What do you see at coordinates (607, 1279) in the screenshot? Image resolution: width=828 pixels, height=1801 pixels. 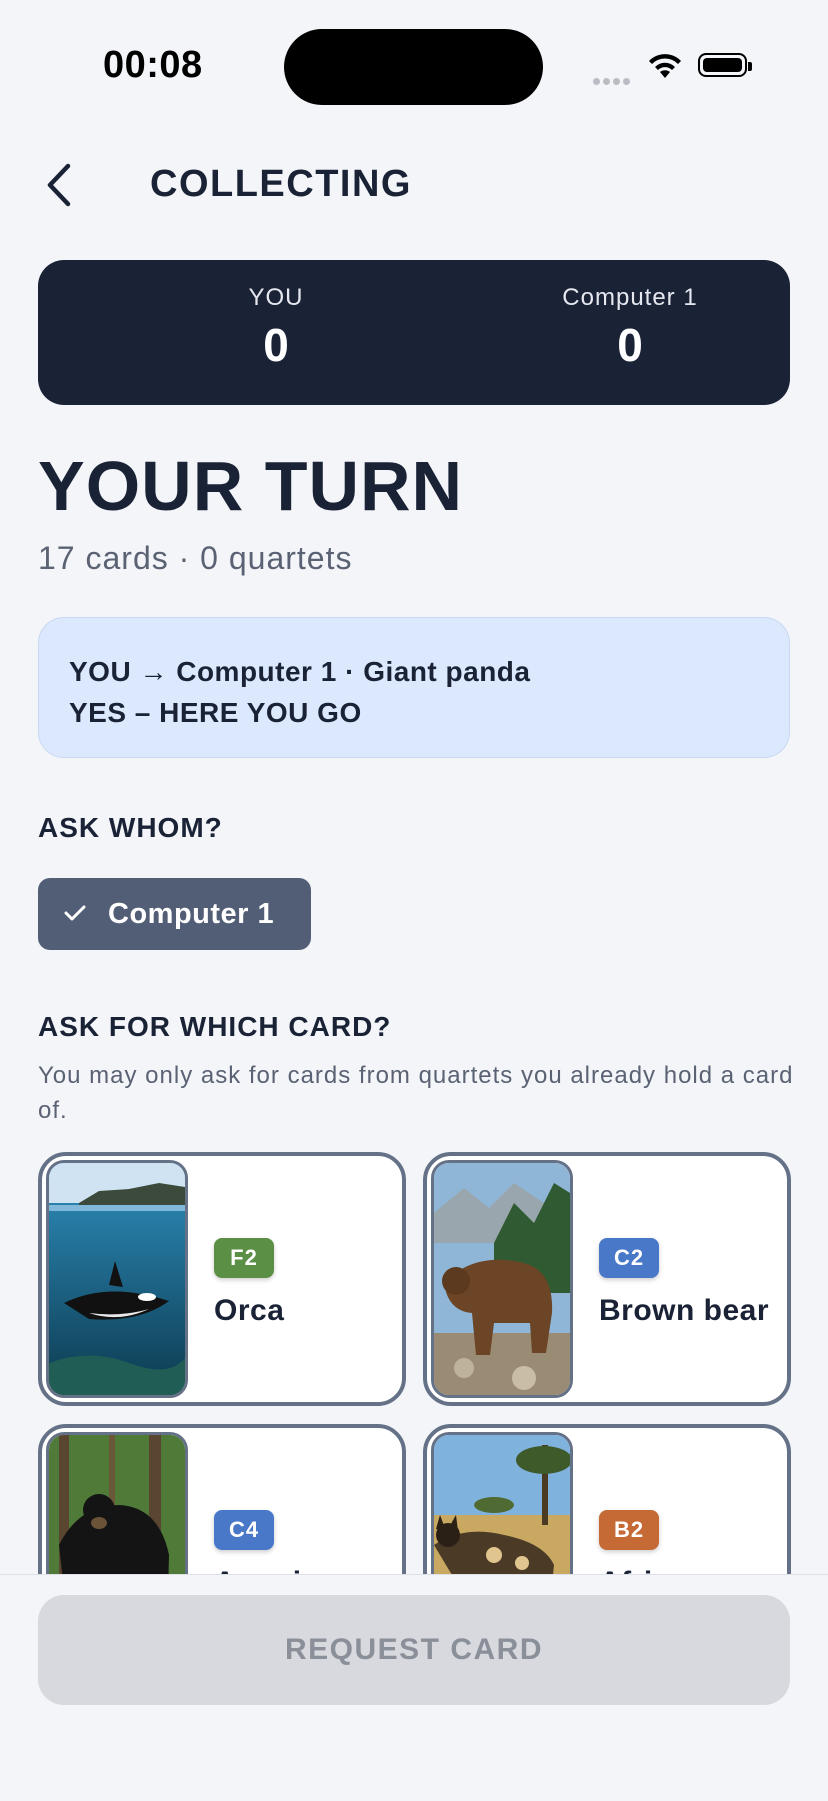 I see `card-brown-bear: C2 Brown bear` at bounding box center [607, 1279].